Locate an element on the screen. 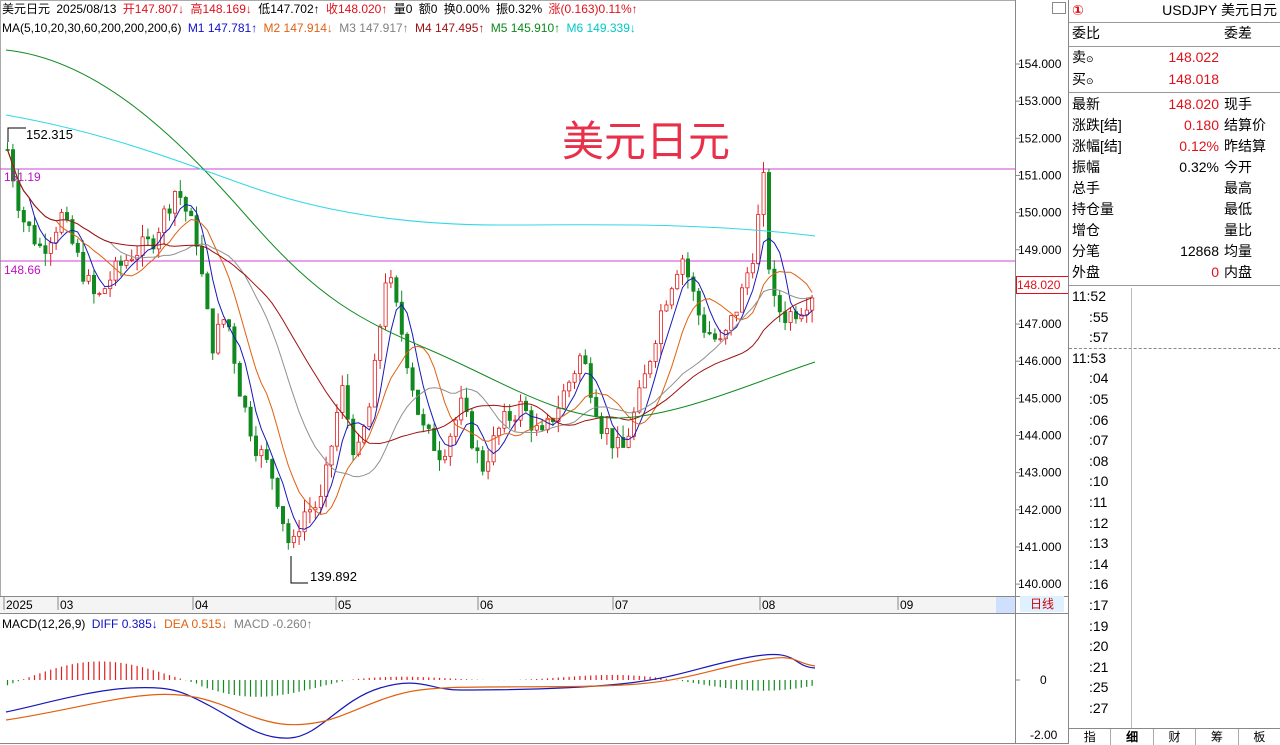 Image resolution: width=1280 pixels, height=745 pixels. tick-time: :19 is located at coordinates (1099, 625).